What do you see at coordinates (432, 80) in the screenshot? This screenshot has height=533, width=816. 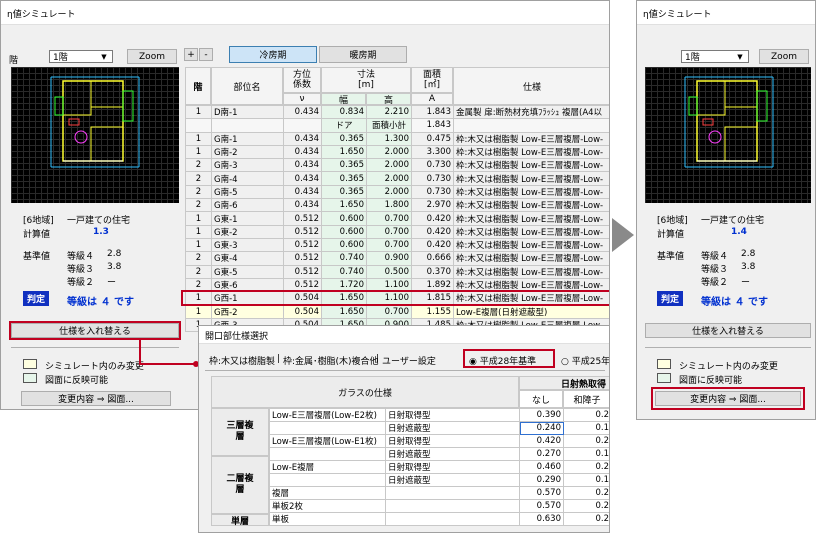 I see `col-area-header: 面積 [㎡]` at bounding box center [432, 80].